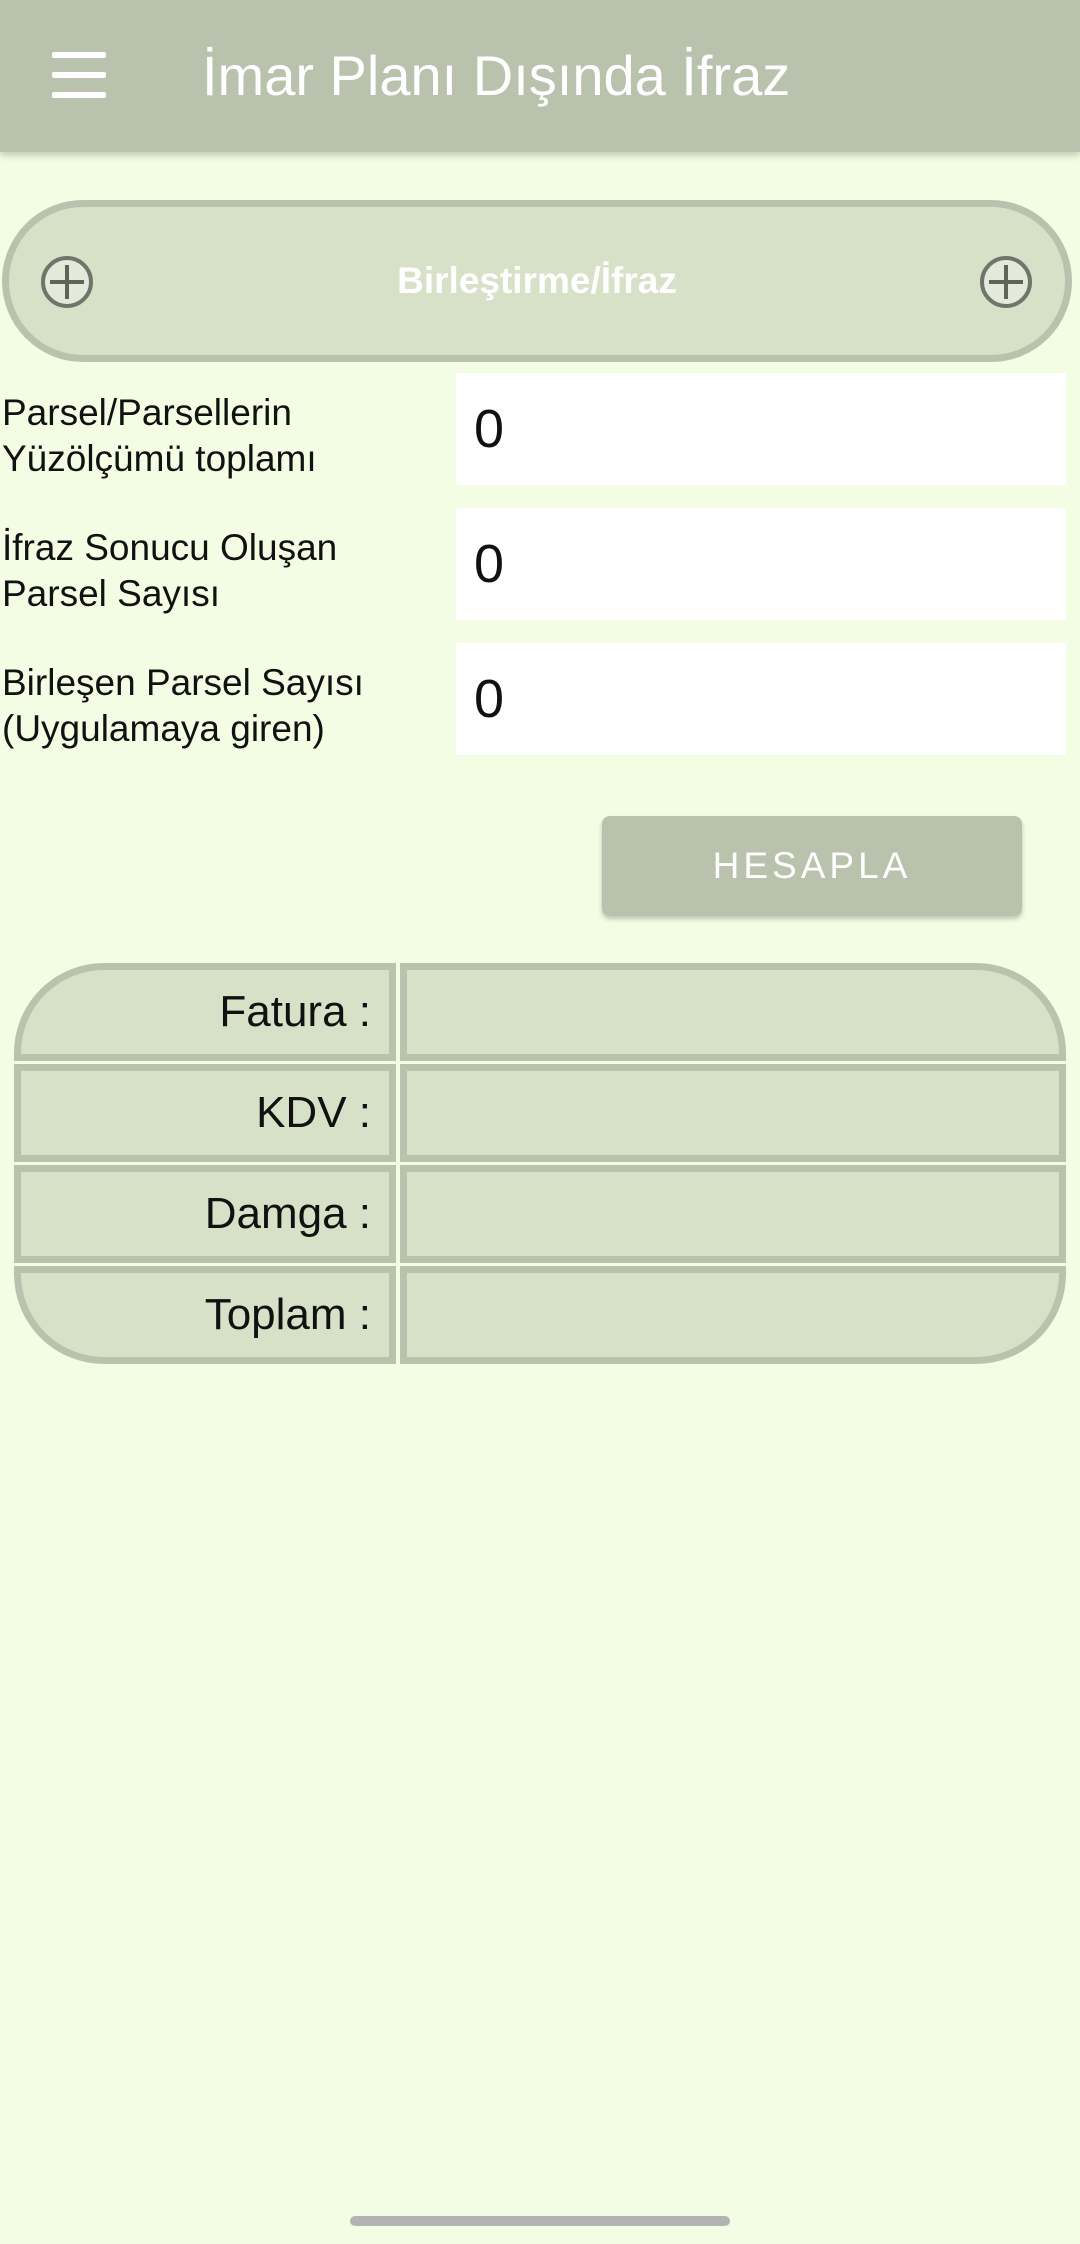 This screenshot has width=1080, height=2244. What do you see at coordinates (761, 699) in the screenshot?
I see `merged-parcel-count-input` at bounding box center [761, 699].